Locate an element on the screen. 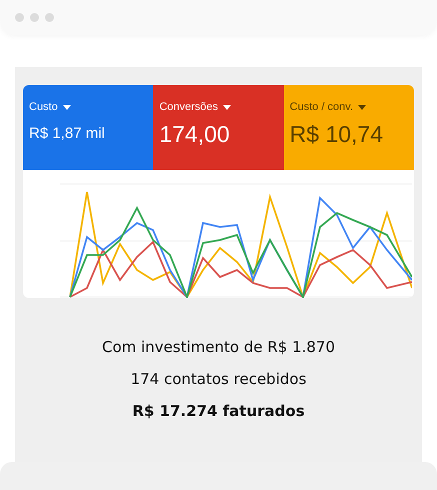  summary-text: 174 contatos recebidos is located at coordinates (218, 379).